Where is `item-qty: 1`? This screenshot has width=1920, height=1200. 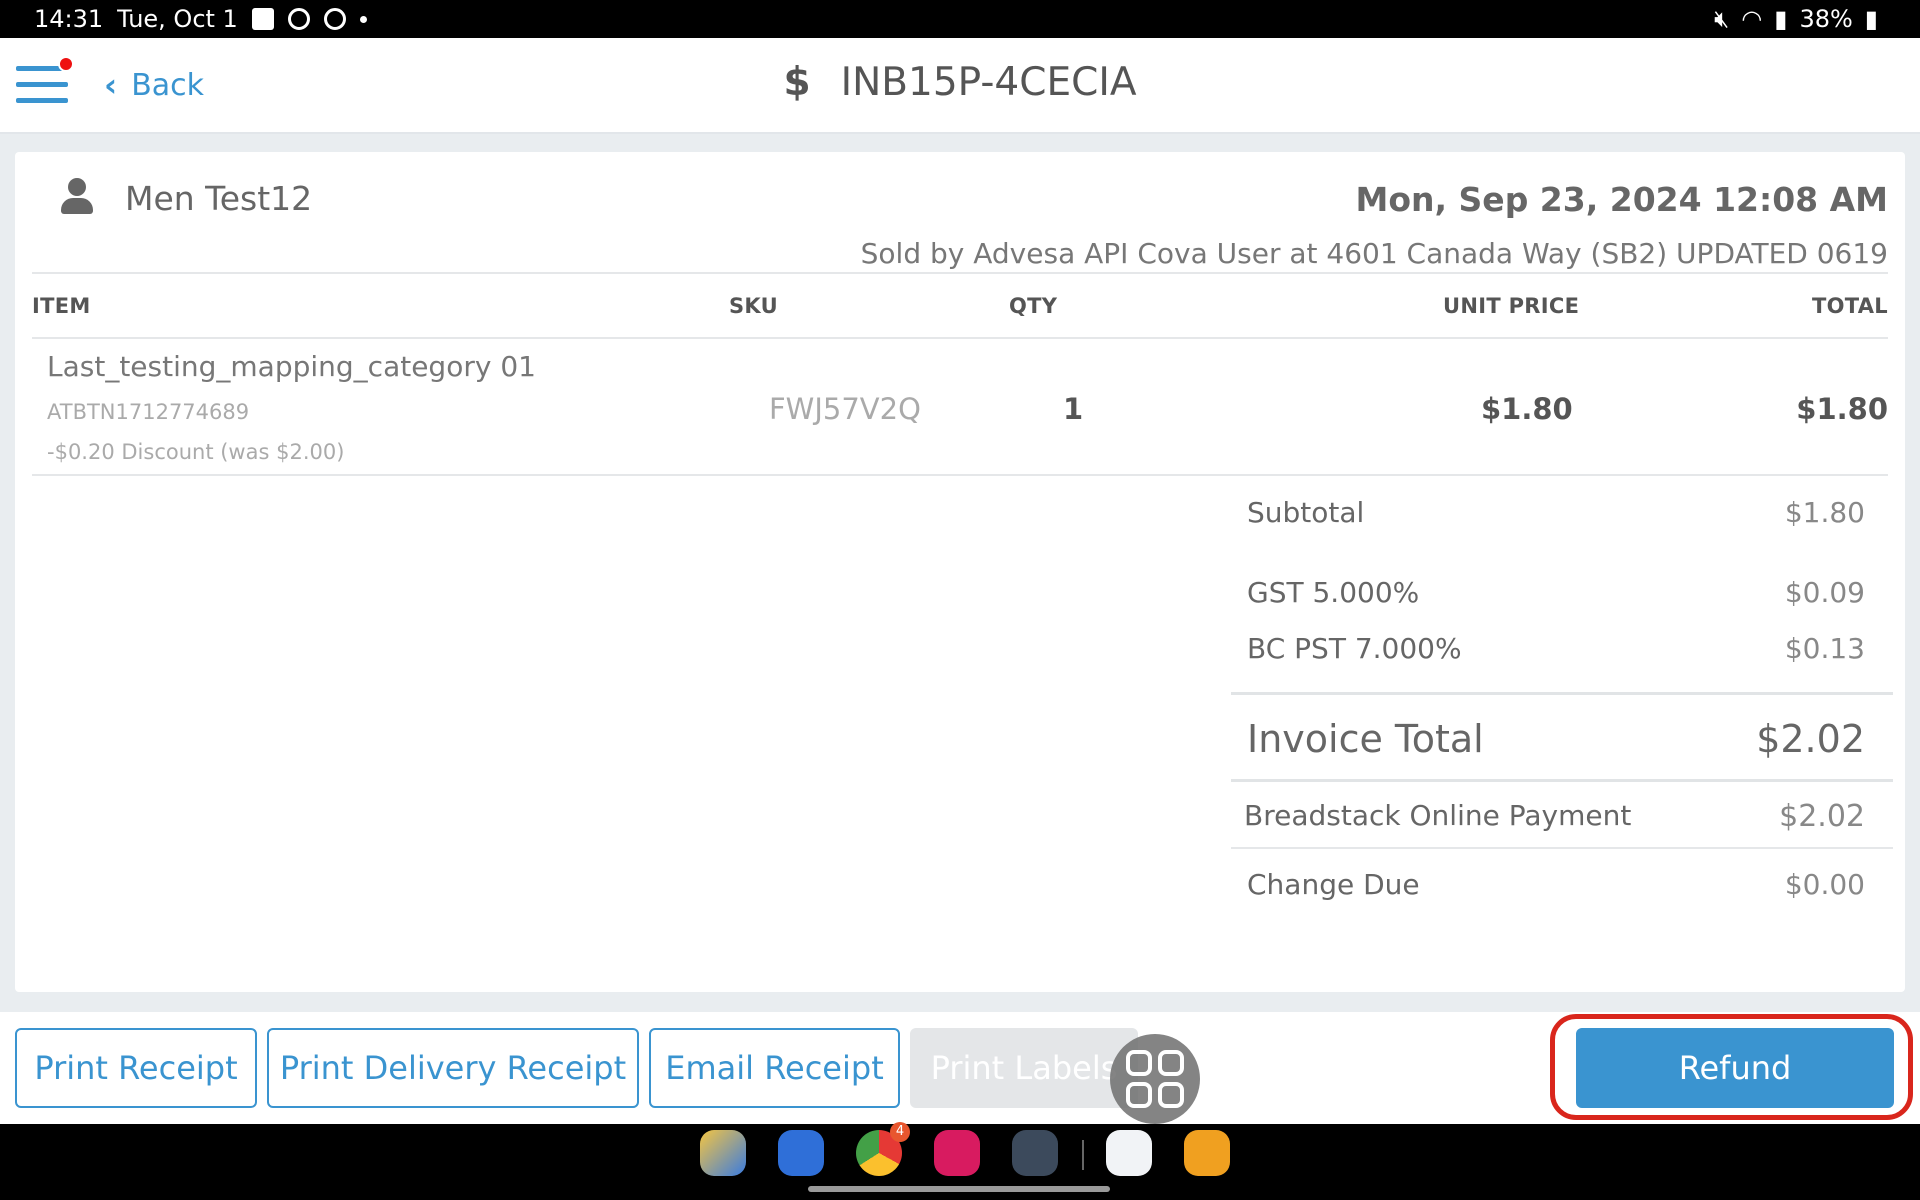 item-qty: 1 is located at coordinates (1073, 409).